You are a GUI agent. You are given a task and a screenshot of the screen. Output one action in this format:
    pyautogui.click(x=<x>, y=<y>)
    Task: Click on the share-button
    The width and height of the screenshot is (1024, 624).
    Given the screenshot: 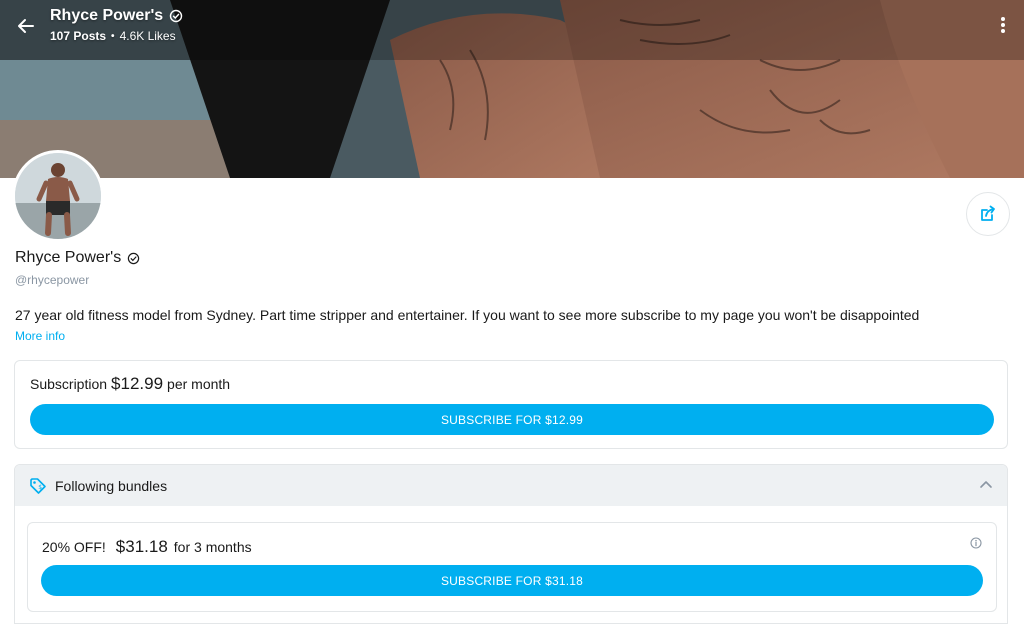 What is the action you would take?
    pyautogui.click(x=988, y=214)
    